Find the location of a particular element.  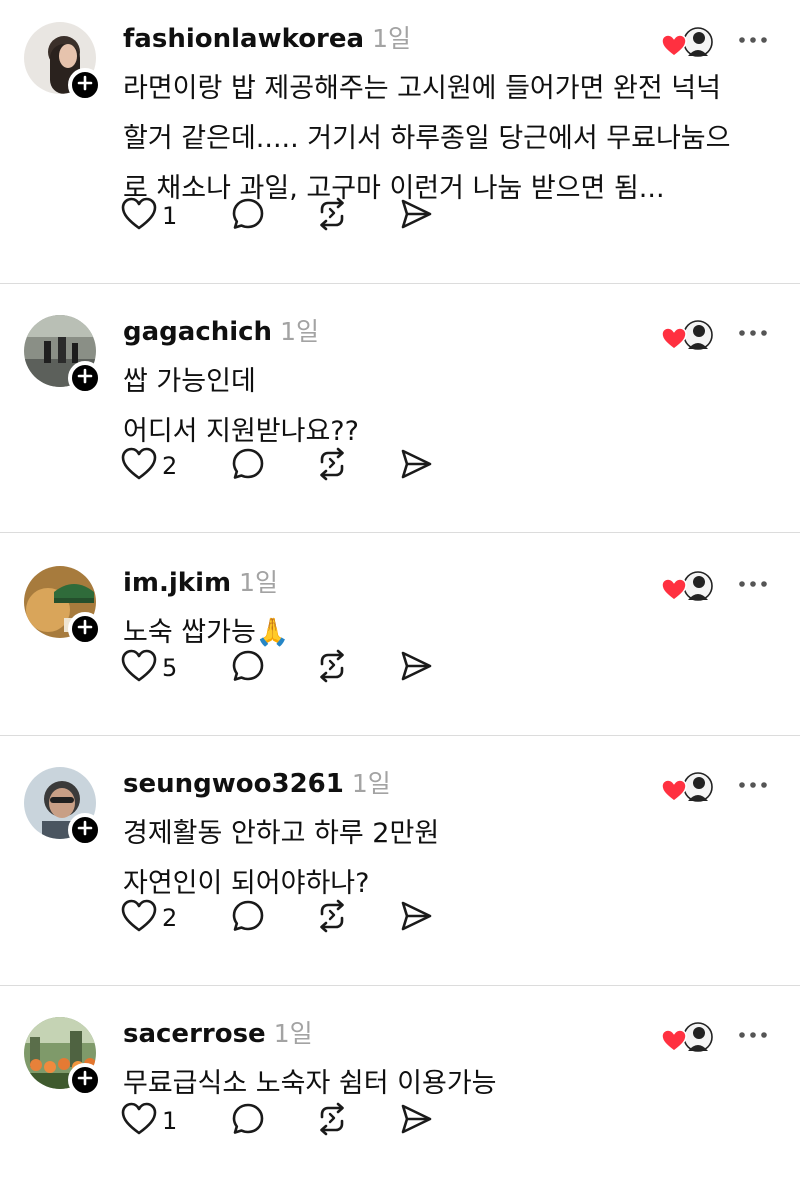

username-text: im.jkim is located at coordinates (177, 583).